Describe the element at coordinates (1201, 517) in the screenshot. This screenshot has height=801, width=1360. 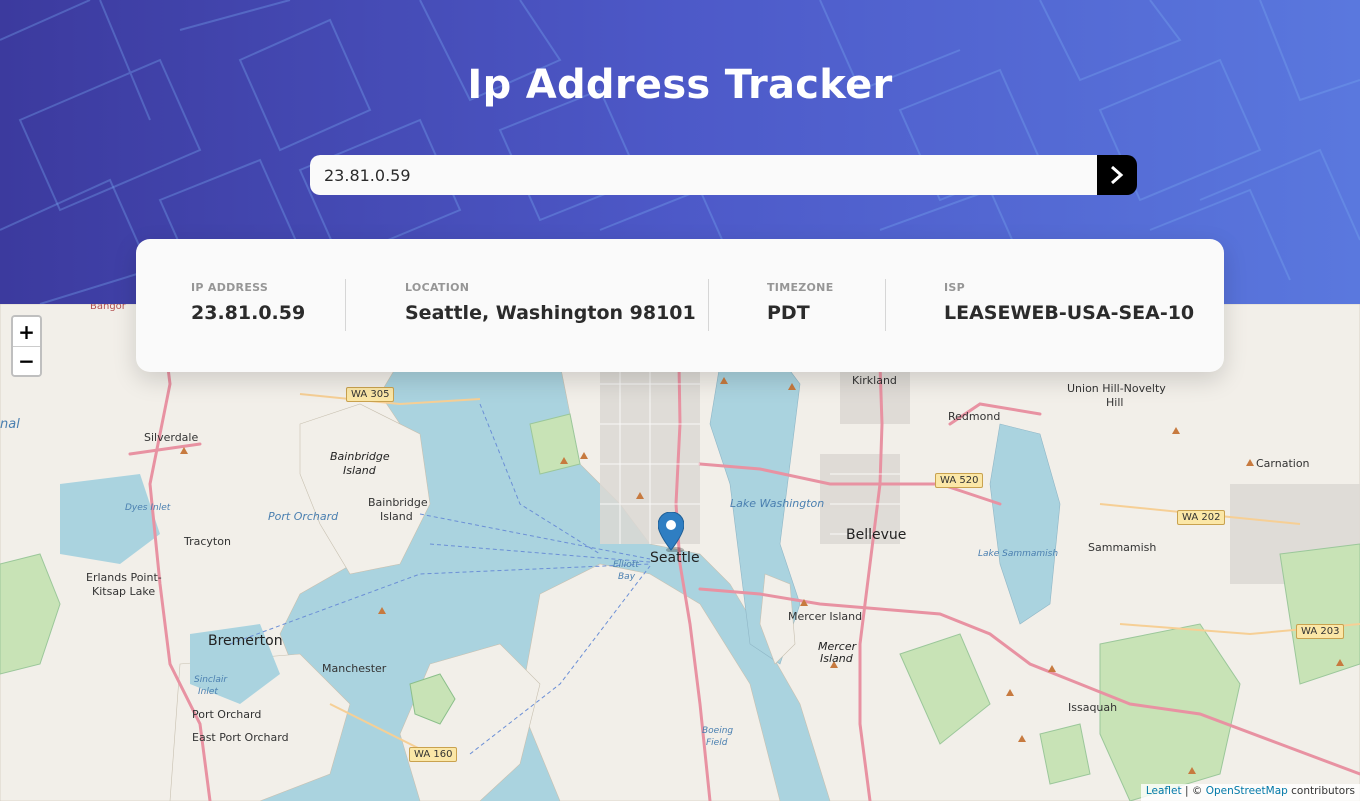
I see `route-shield-wa202: WA 202` at that location.